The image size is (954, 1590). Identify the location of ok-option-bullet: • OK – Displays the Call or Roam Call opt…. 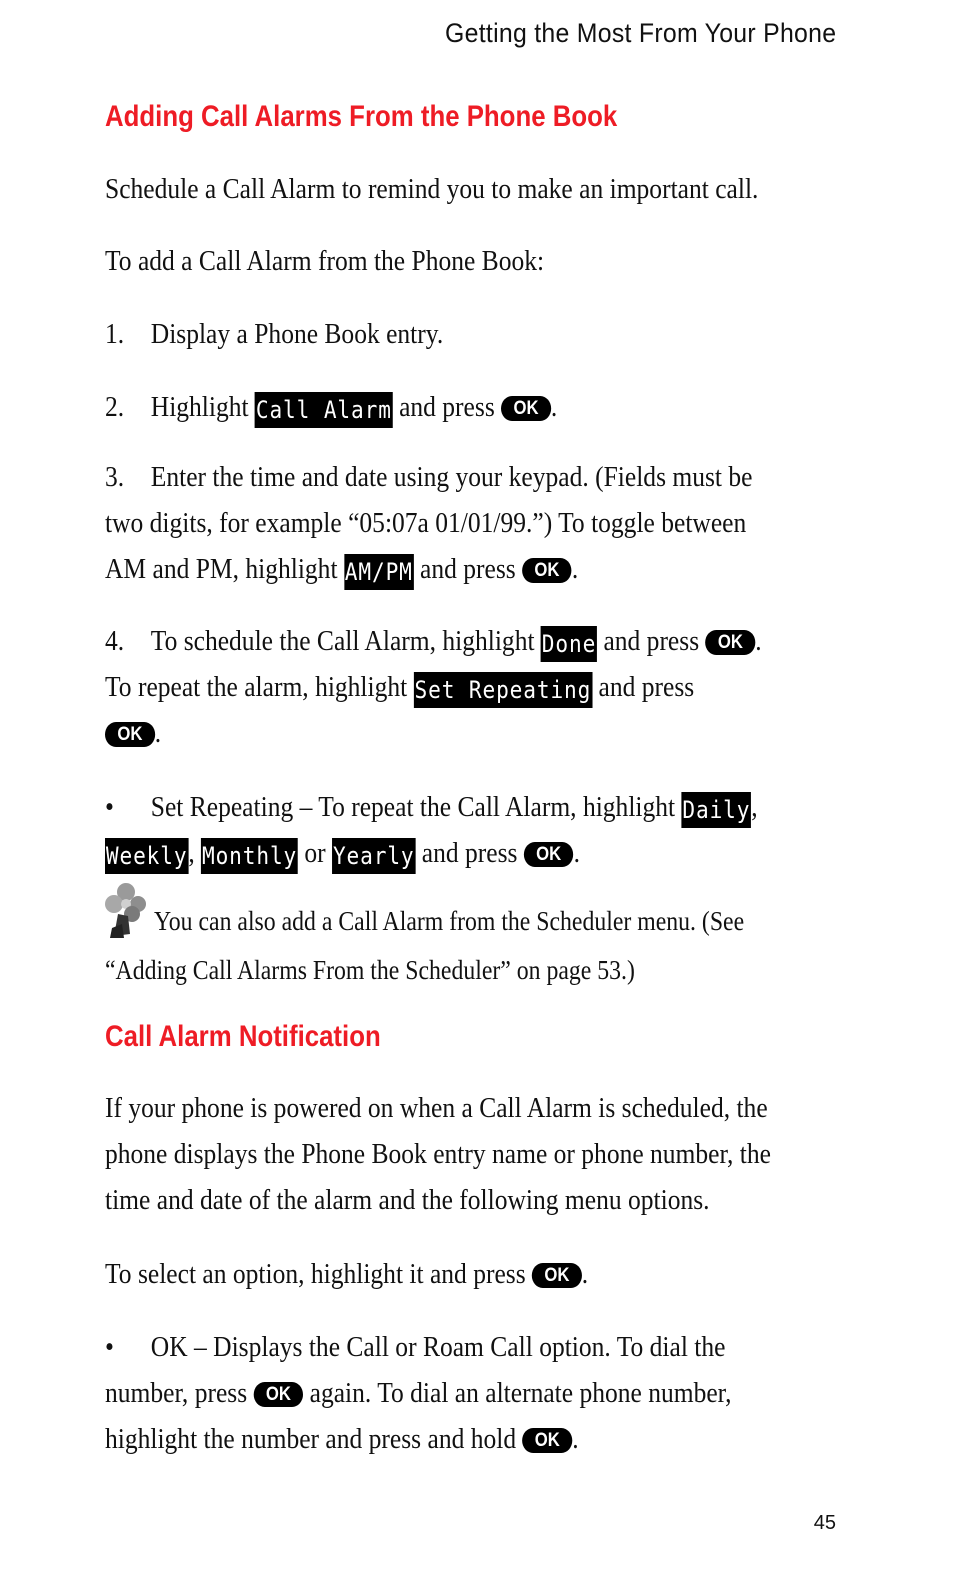
(475, 1393).